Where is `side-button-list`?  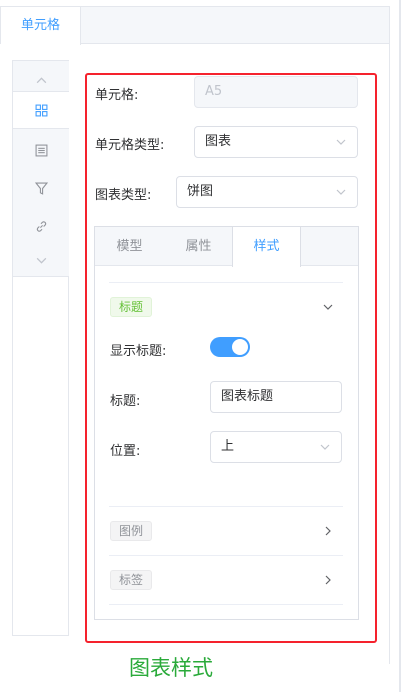 side-button-list is located at coordinates (41, 150).